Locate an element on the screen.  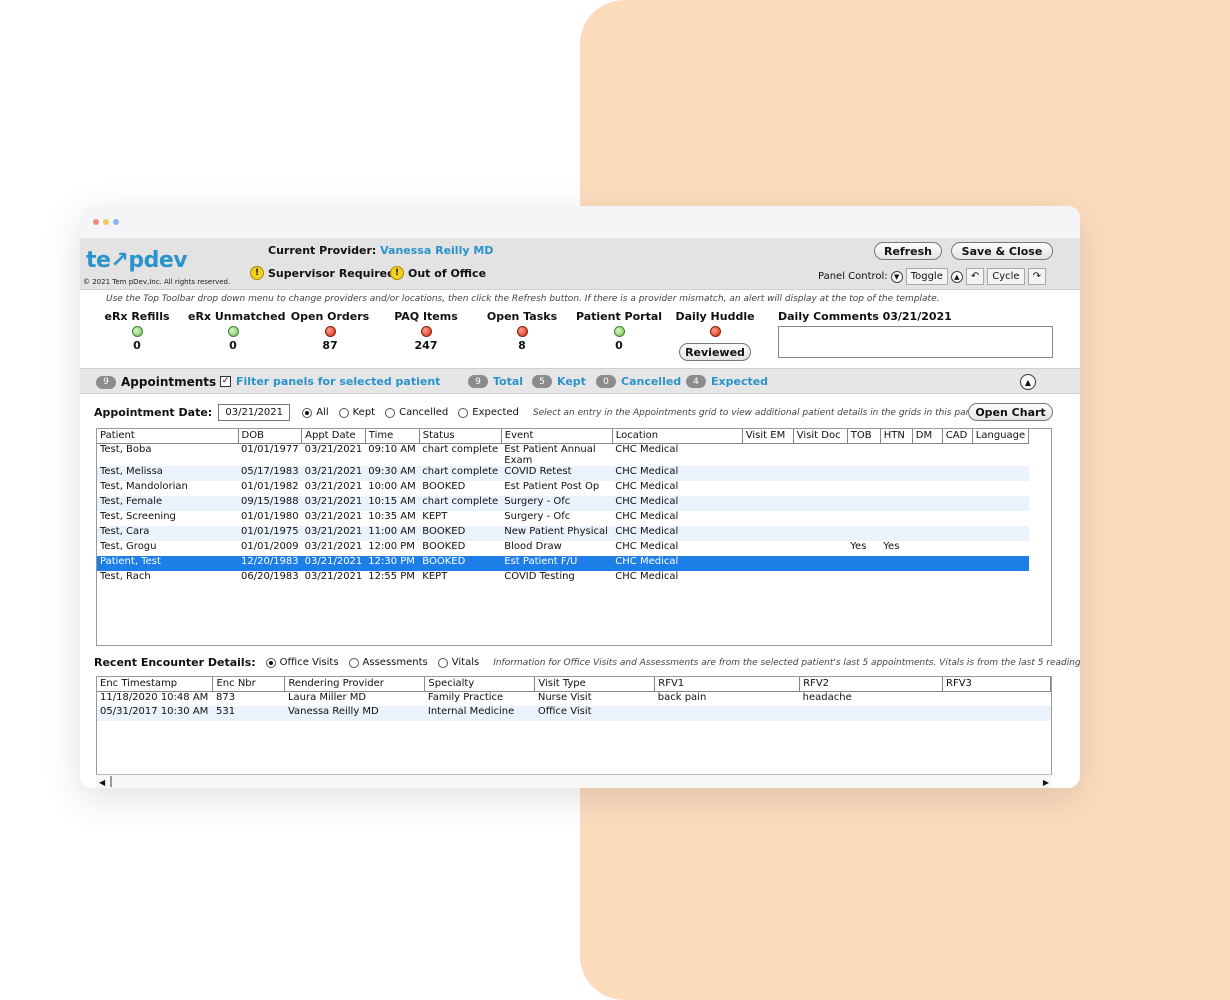
column-header: TOB is located at coordinates (864, 436).